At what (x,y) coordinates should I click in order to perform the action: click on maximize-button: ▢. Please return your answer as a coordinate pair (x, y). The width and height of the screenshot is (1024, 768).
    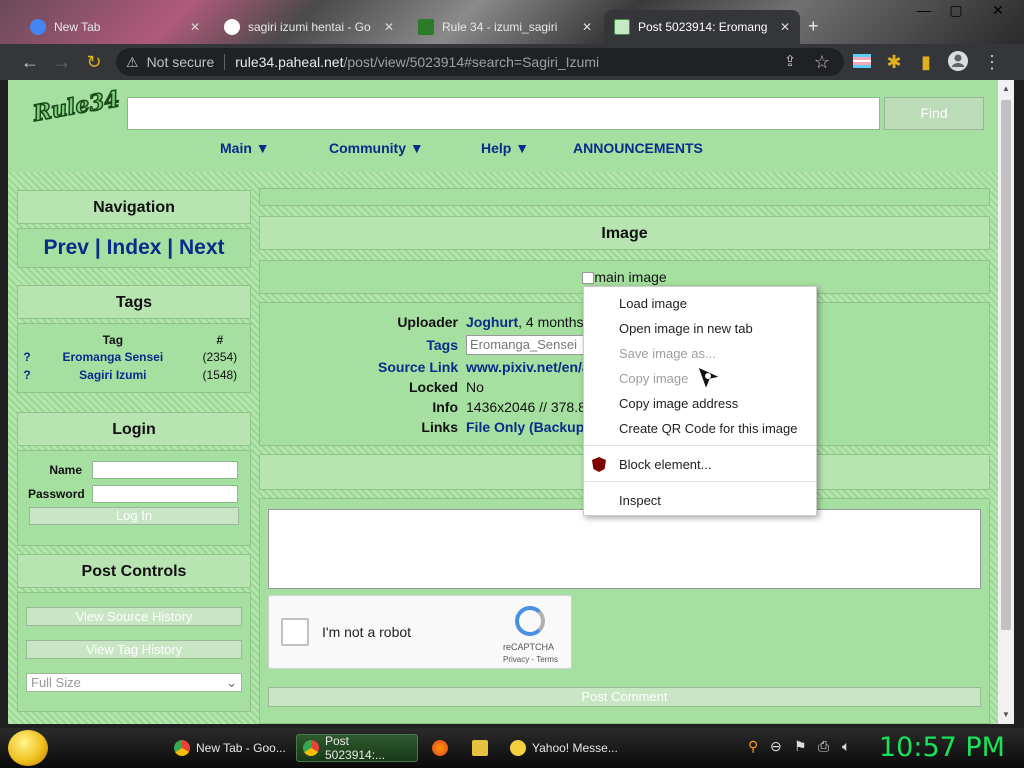
    Looking at the image, I should click on (956, 10).